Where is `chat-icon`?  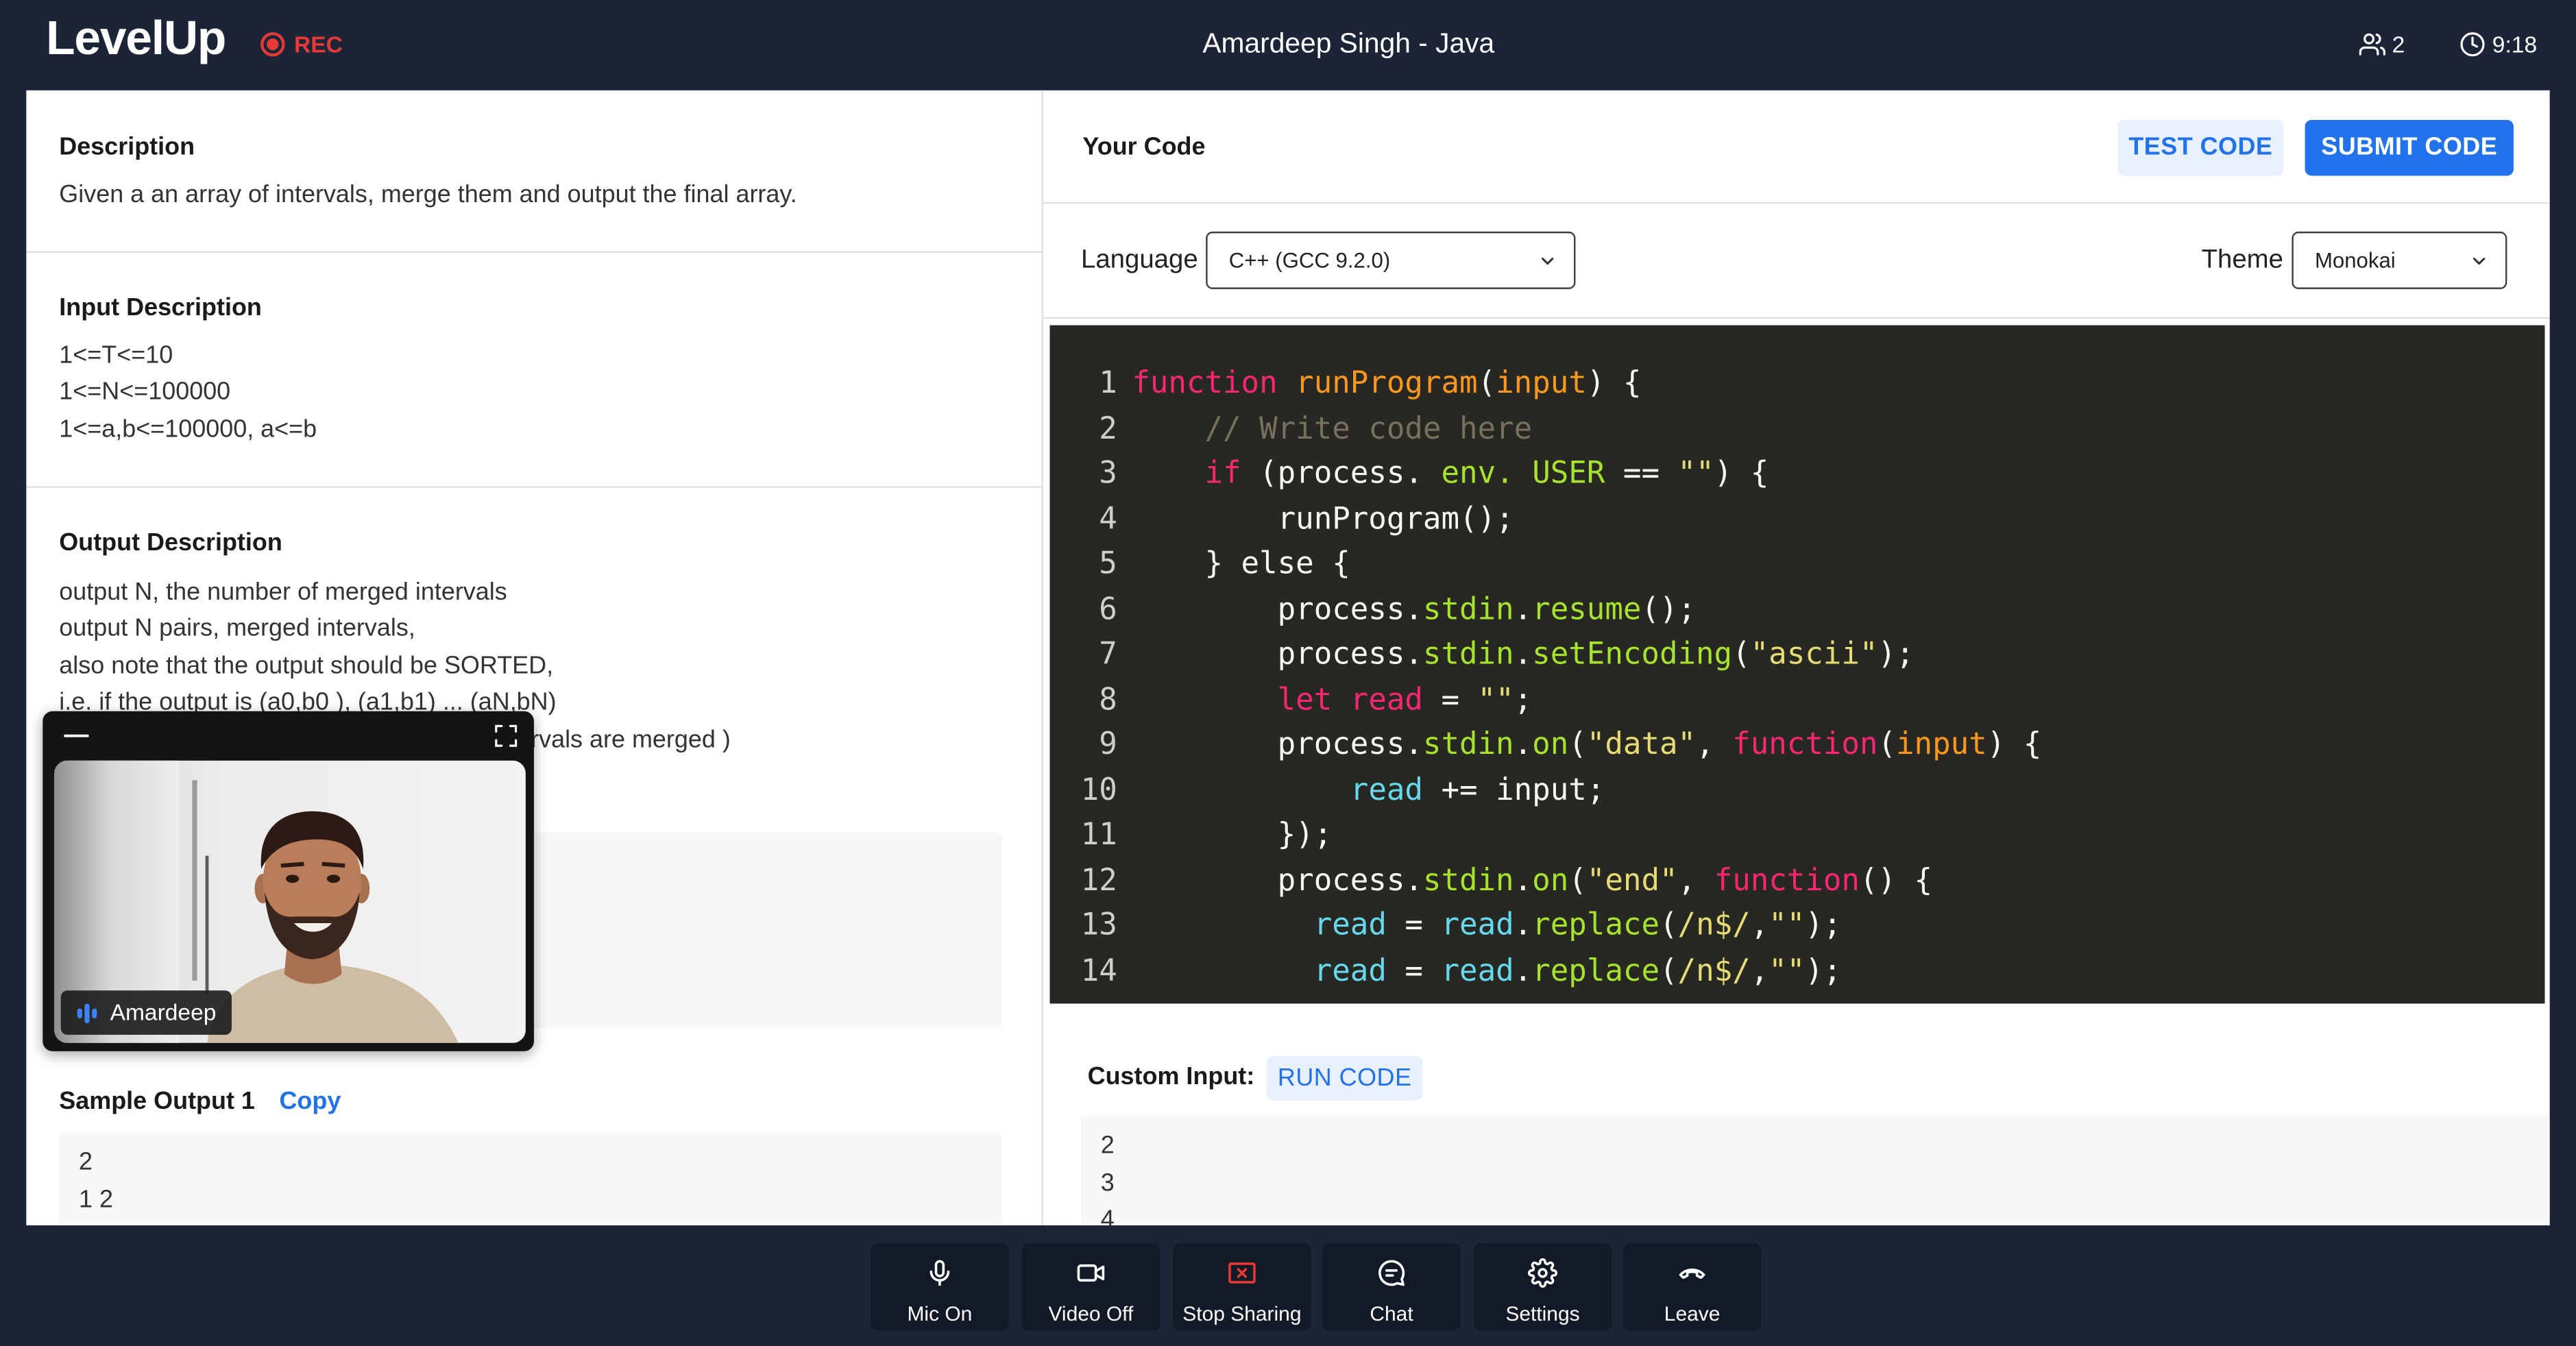 chat-icon is located at coordinates (1391, 1273).